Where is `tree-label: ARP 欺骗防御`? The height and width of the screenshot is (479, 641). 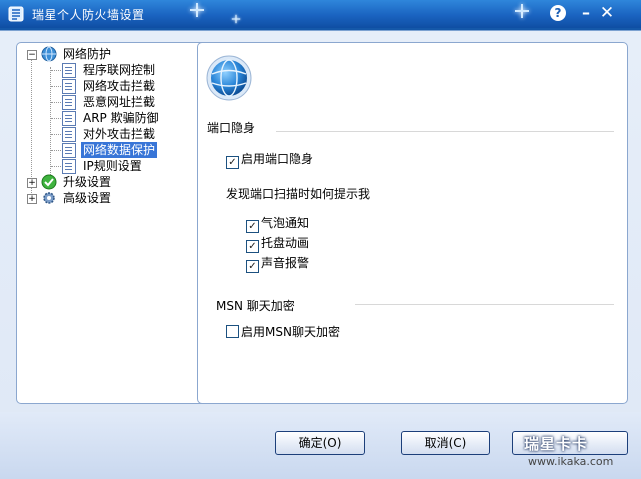 tree-label: ARP 欺骗防御 is located at coordinates (121, 118).